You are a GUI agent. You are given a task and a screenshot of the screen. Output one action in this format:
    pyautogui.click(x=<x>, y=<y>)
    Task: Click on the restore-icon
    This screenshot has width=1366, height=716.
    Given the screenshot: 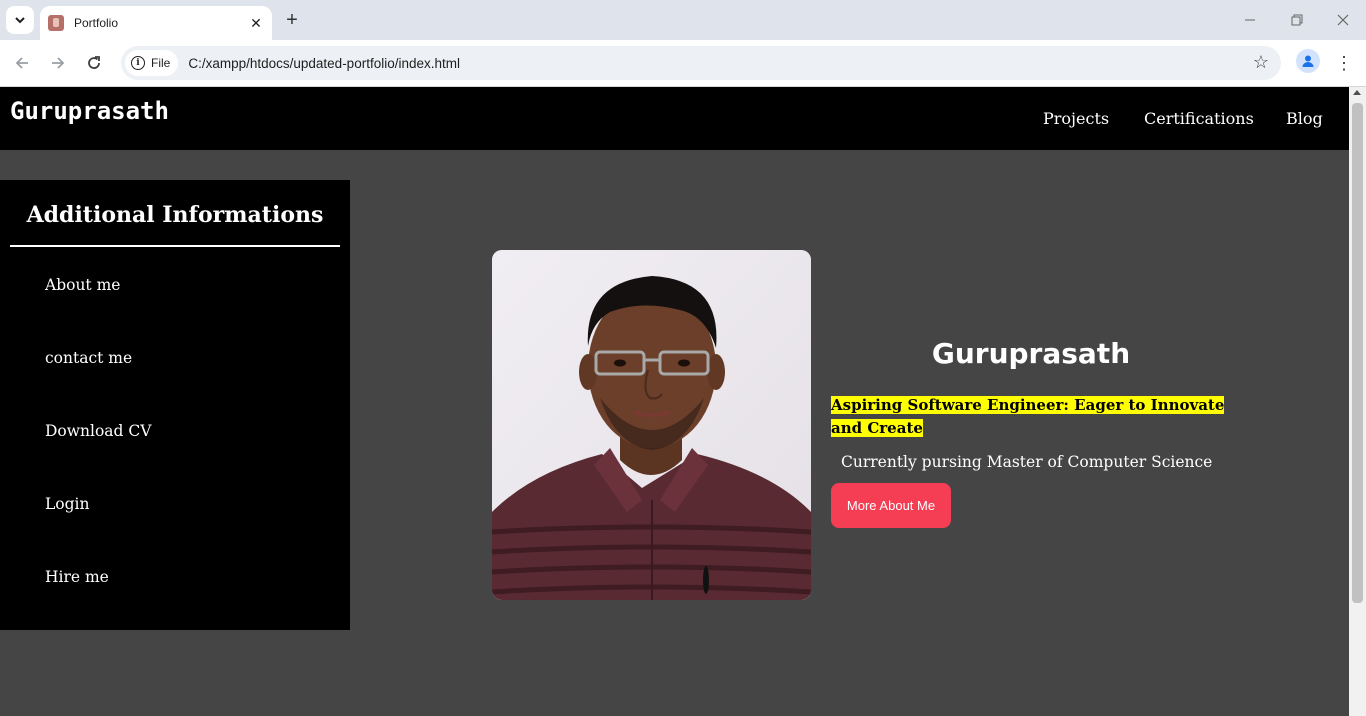 What is the action you would take?
    pyautogui.click(x=1297, y=20)
    